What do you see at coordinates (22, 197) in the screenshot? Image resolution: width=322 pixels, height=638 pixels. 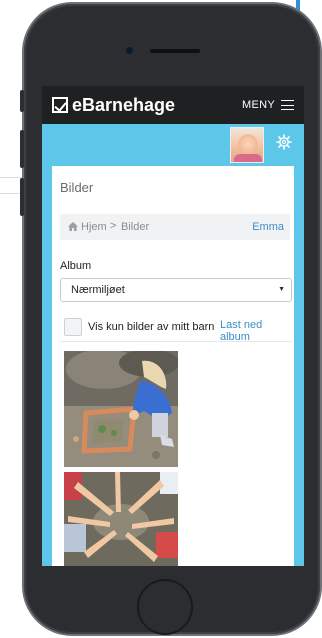 I see `phone-volume-down` at bounding box center [22, 197].